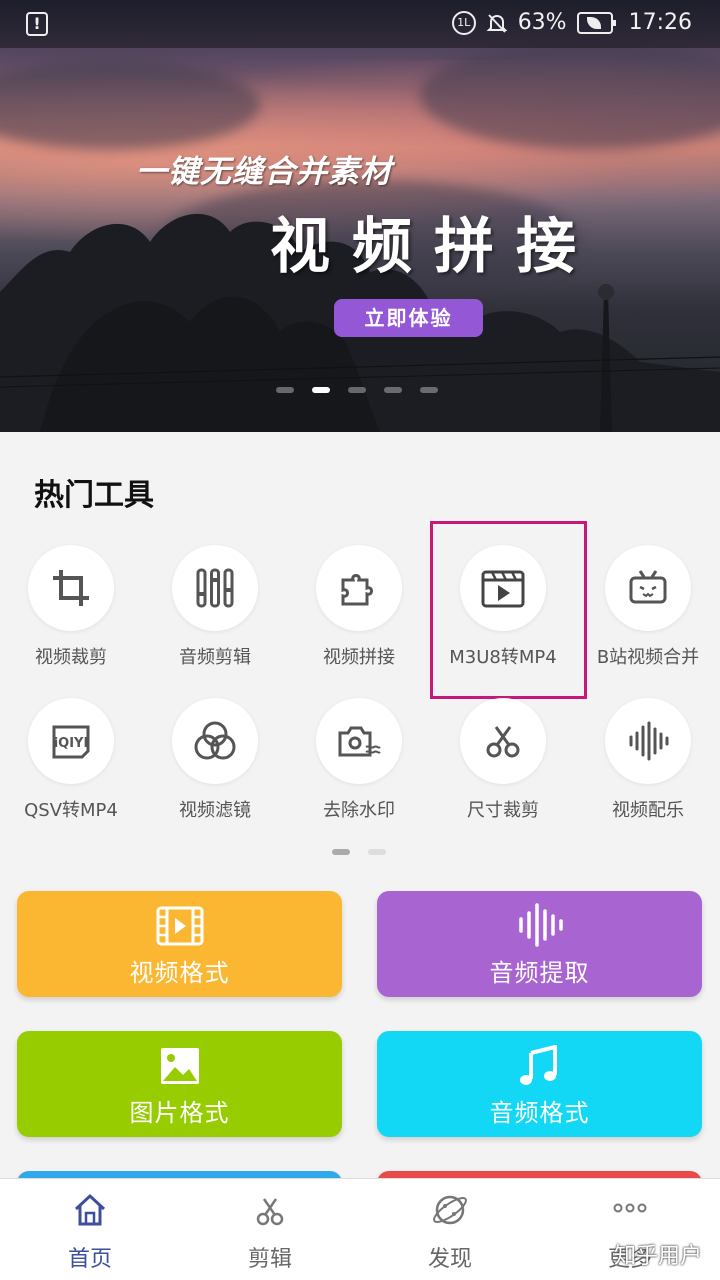 The width and height of the screenshot is (720, 1280). I want to click on bilibili-tv-icon, so click(648, 587).